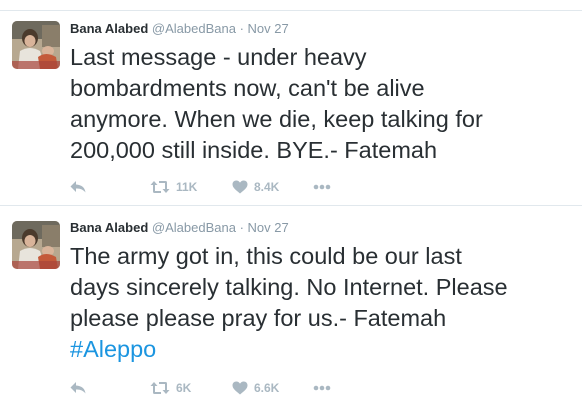 The width and height of the screenshot is (582, 408). Describe the element at coordinates (184, 388) in the screenshot. I see `retweet-count: 6K` at that location.